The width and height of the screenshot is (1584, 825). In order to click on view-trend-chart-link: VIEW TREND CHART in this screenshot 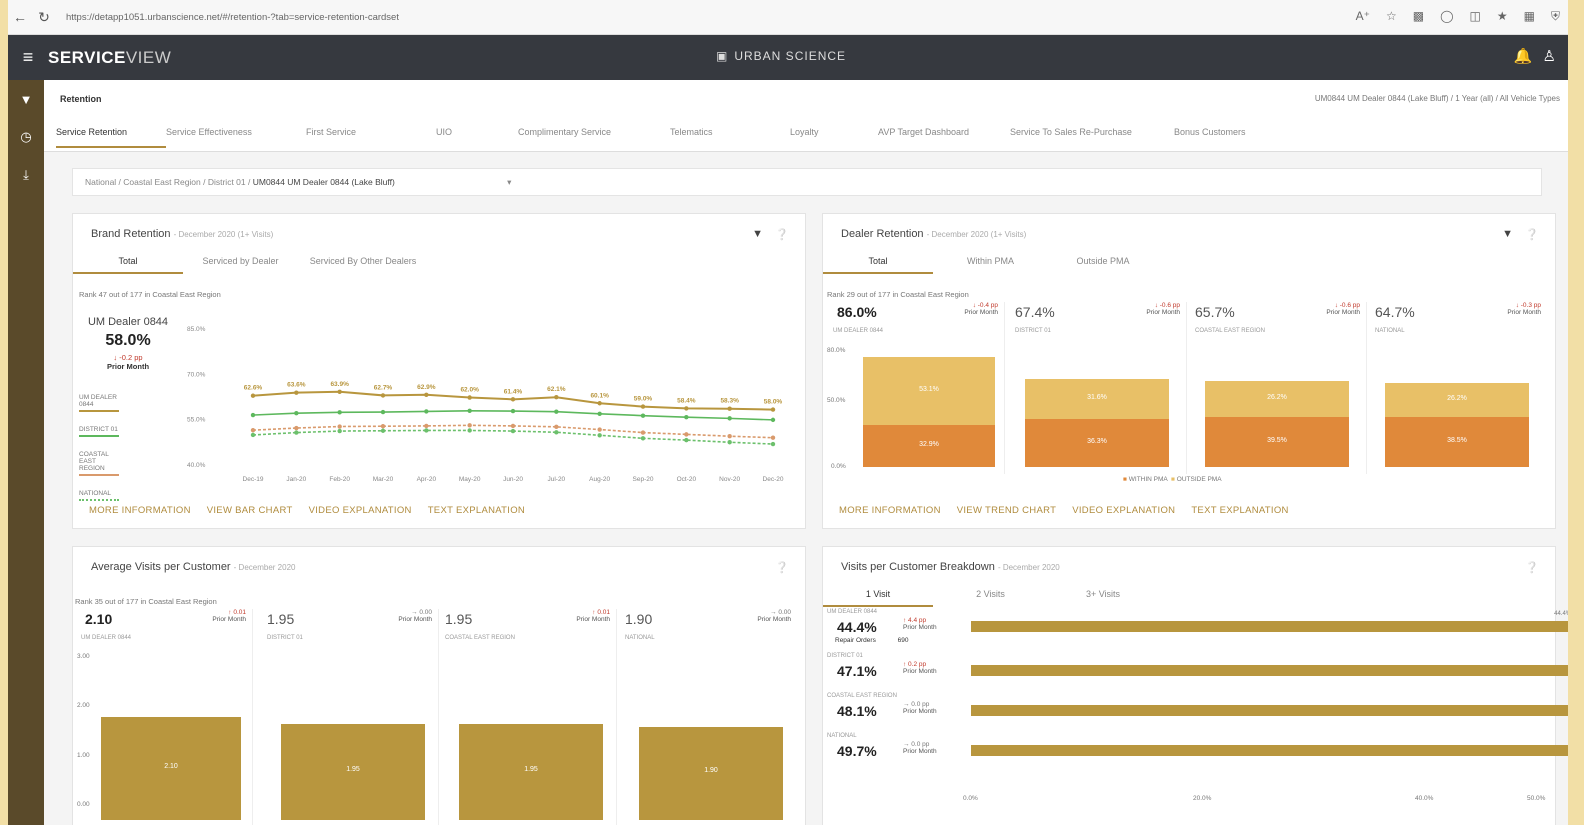, I will do `click(1006, 510)`.